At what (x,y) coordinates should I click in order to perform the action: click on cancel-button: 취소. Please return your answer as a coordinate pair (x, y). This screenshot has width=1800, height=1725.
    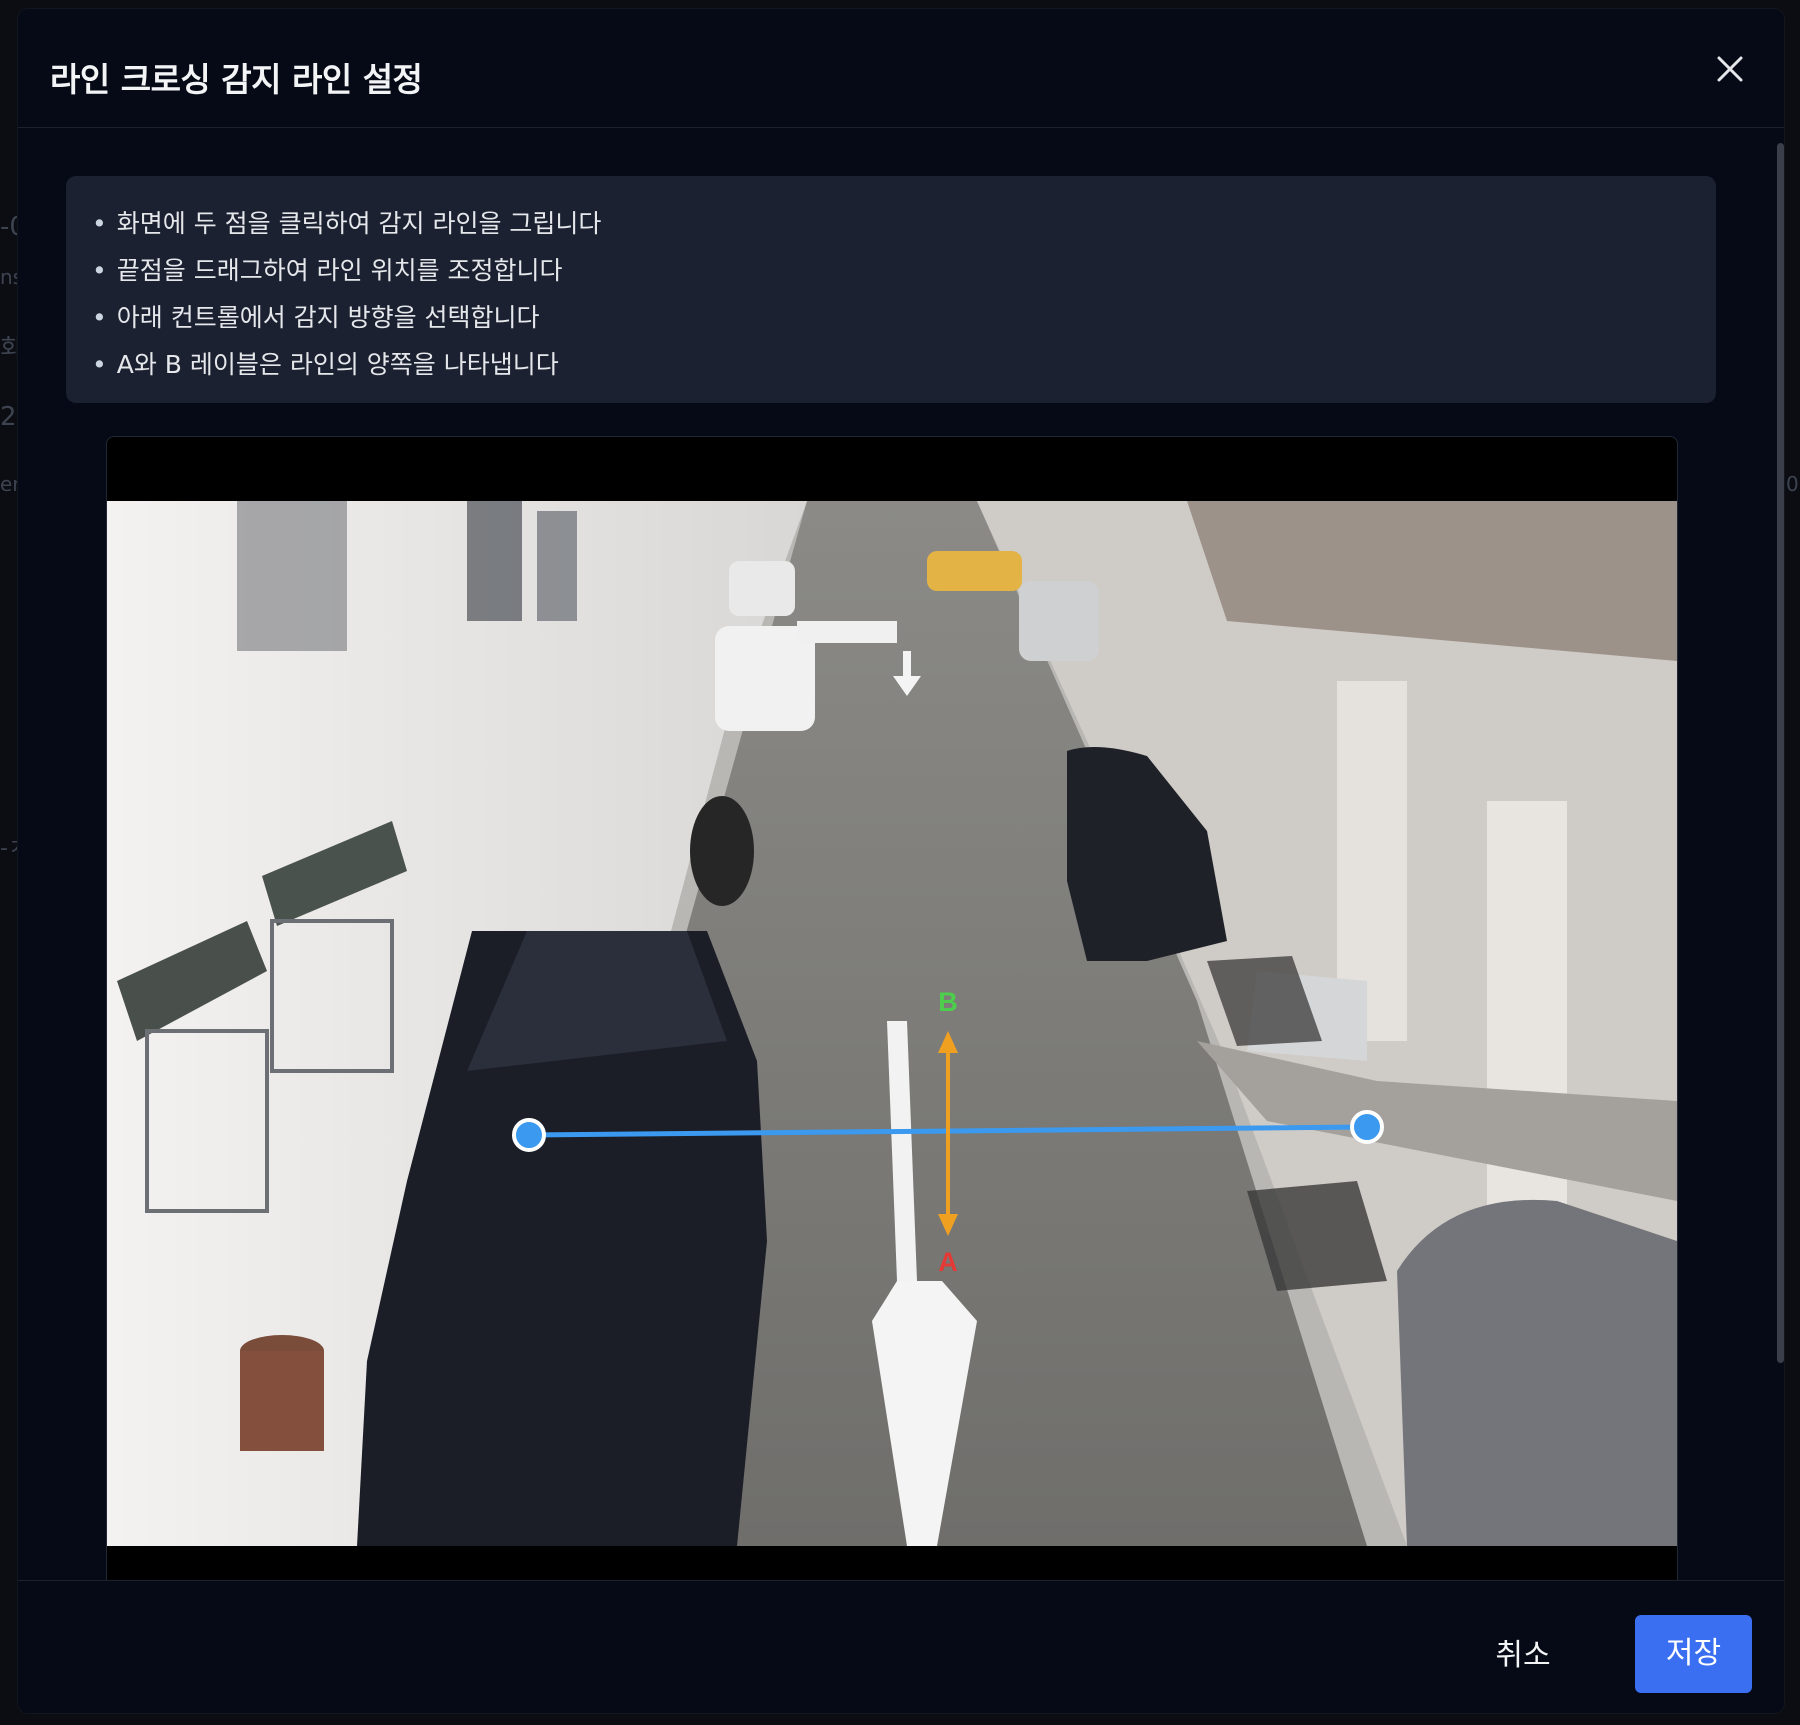
    Looking at the image, I should click on (1523, 1656).